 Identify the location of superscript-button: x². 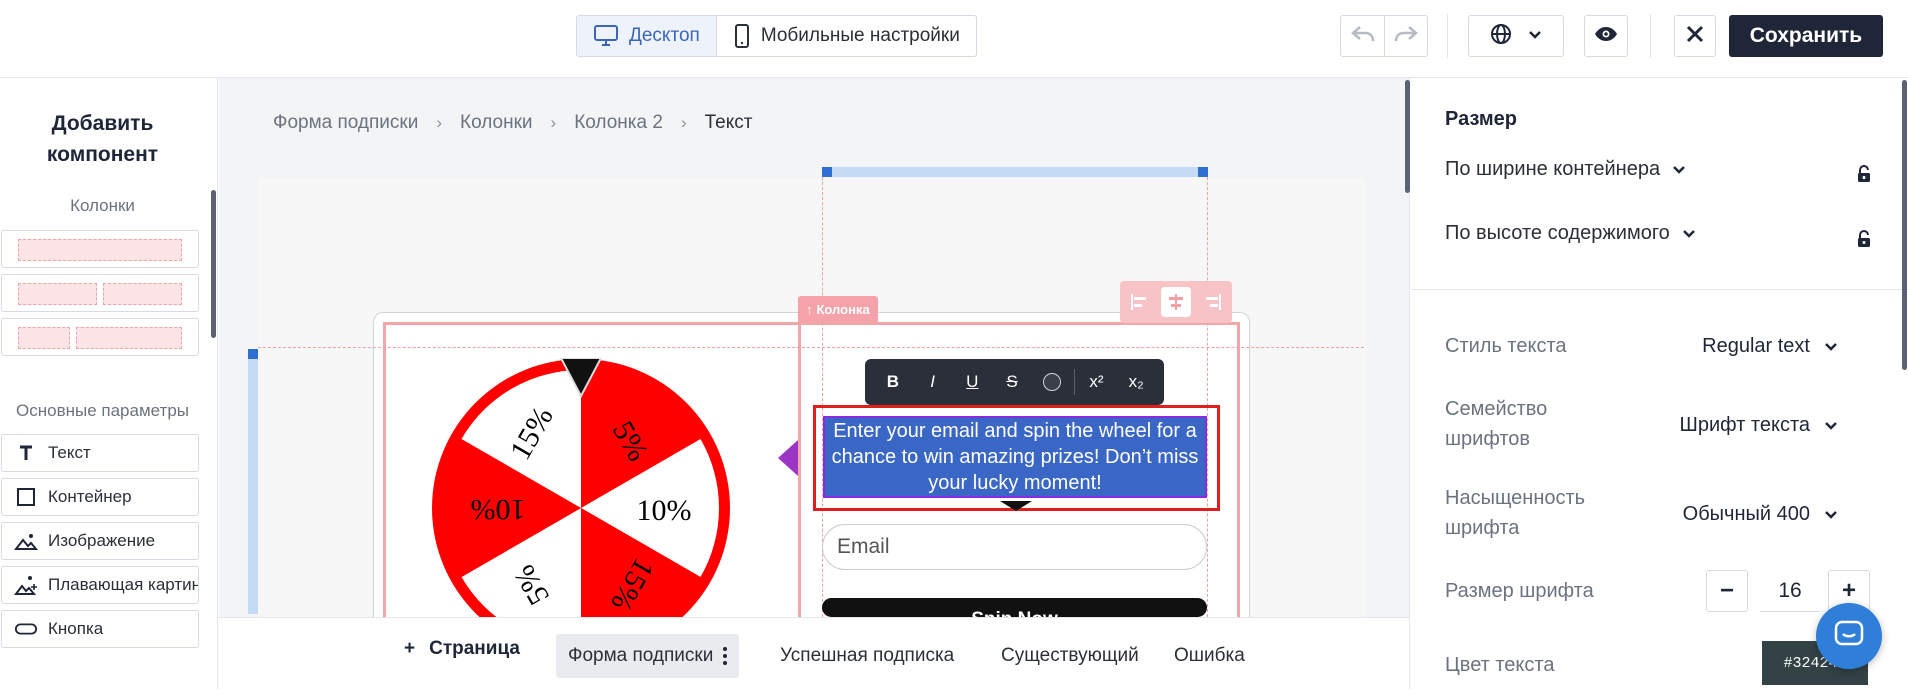
(1097, 382).